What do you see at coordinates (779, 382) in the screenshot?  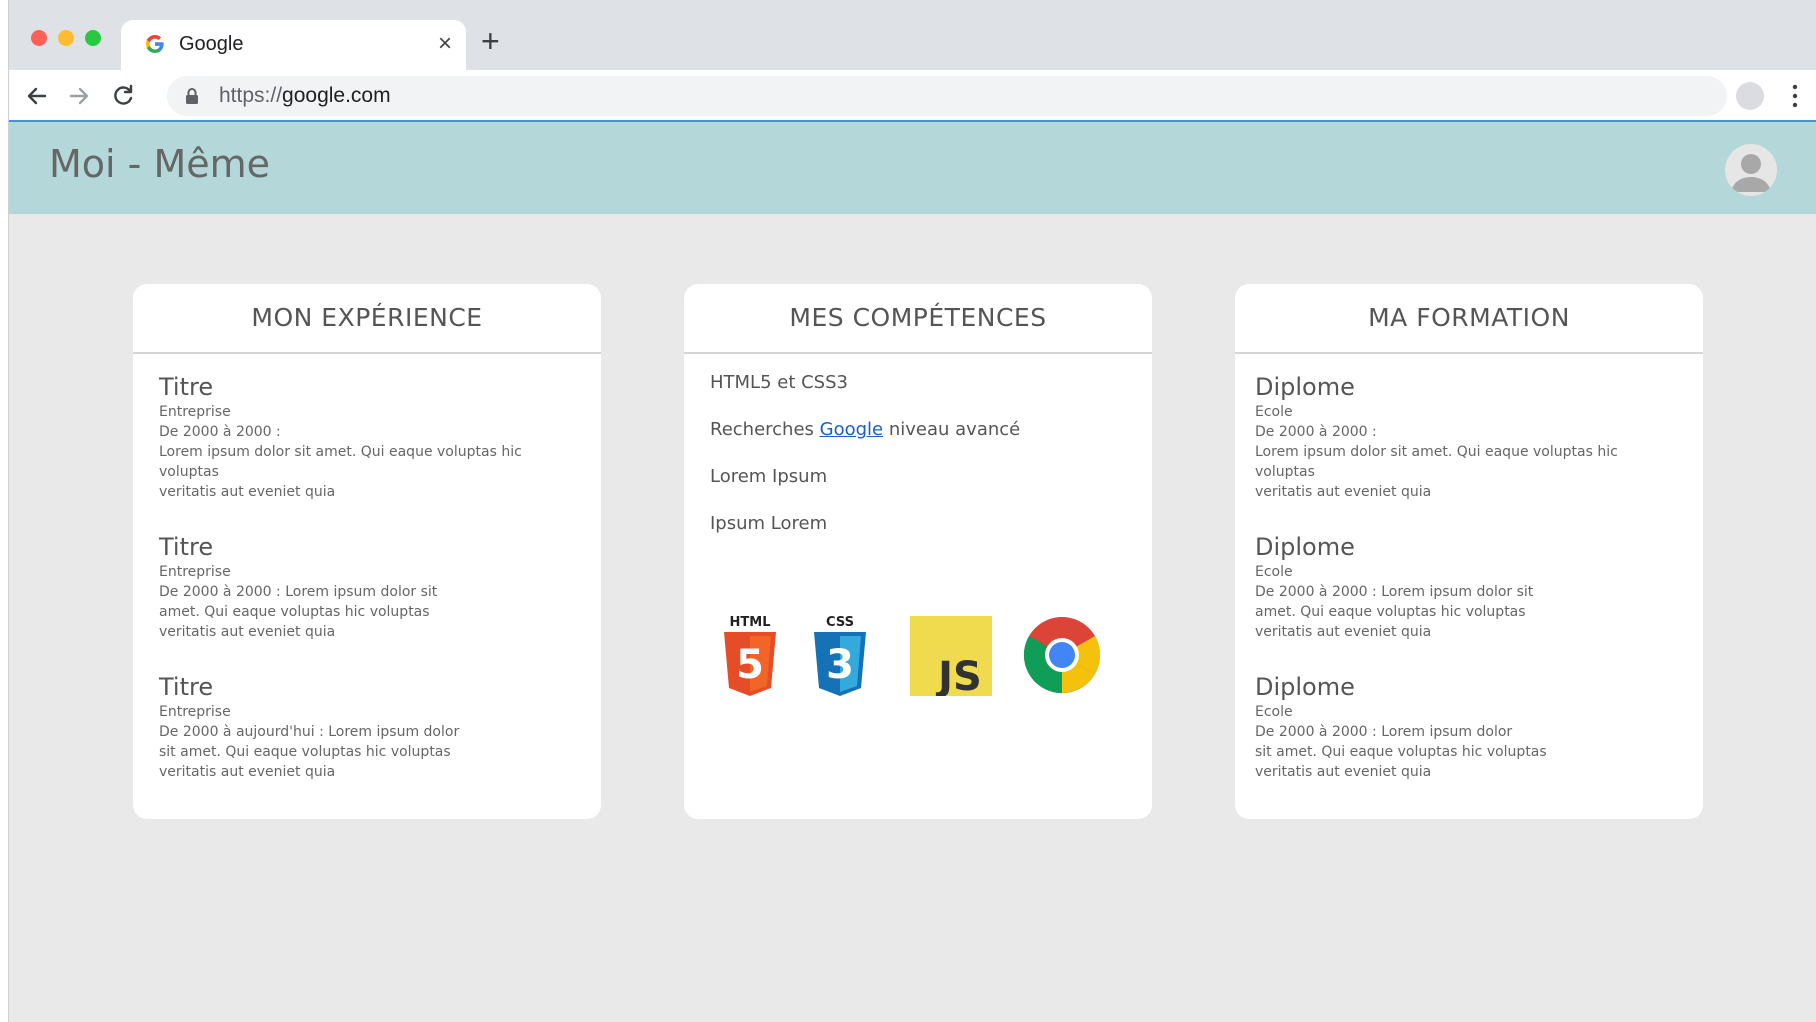 I see `list-item: HTML5 et CSS3` at bounding box center [779, 382].